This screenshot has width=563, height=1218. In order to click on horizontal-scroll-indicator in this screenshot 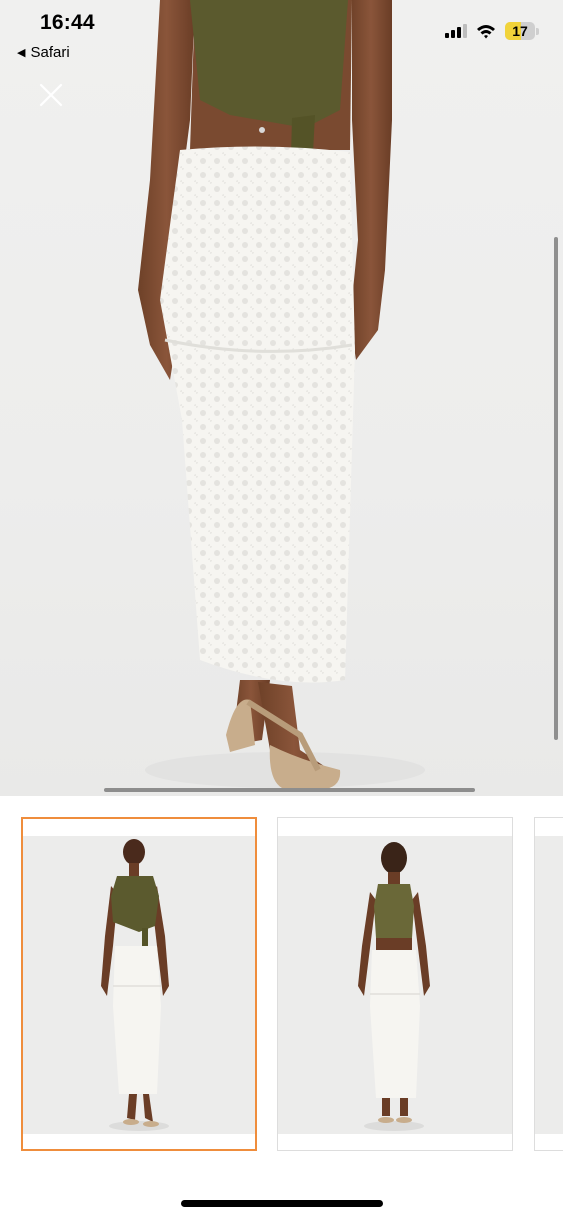, I will do `click(289, 790)`.